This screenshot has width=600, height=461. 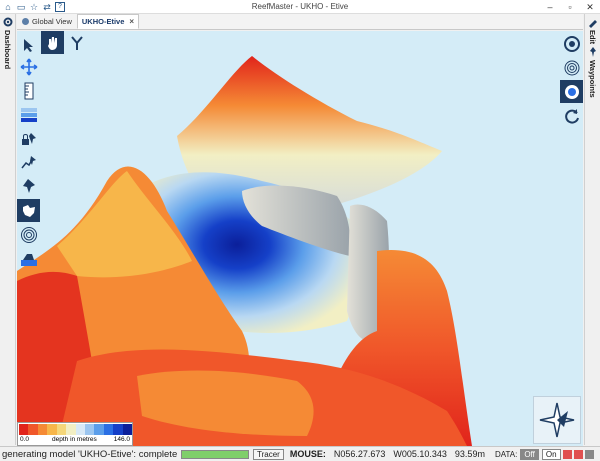 I want to click on depth-legend: 0.0 depth in metres 146.0, so click(x=75, y=434).